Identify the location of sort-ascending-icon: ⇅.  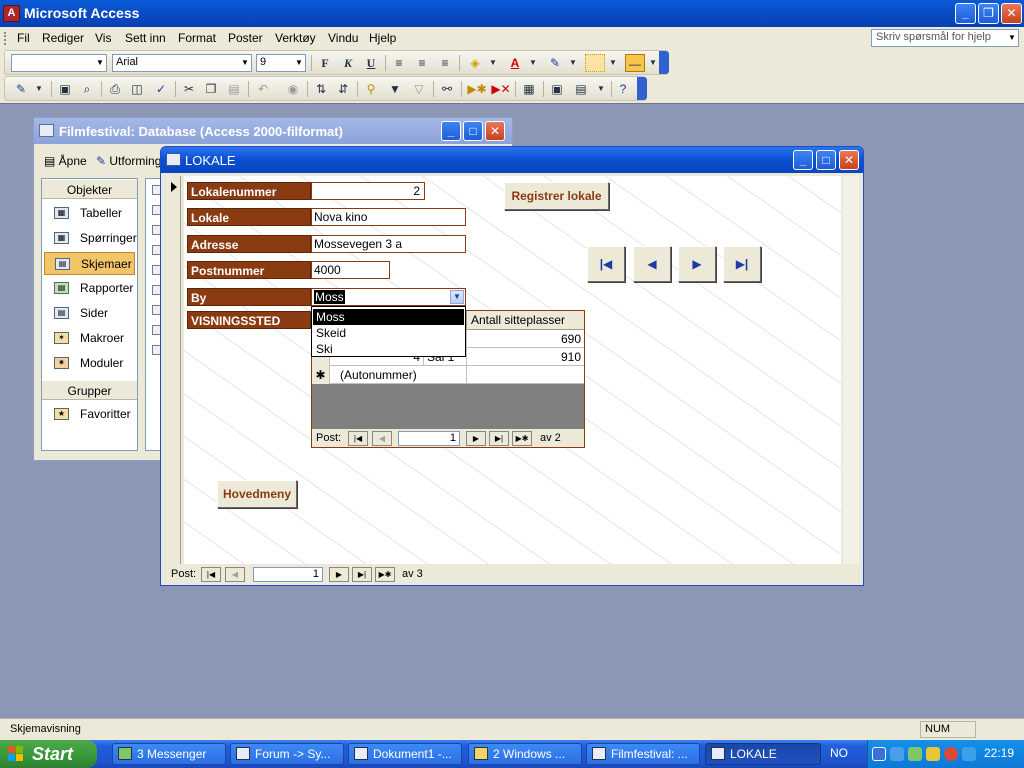
(321, 89).